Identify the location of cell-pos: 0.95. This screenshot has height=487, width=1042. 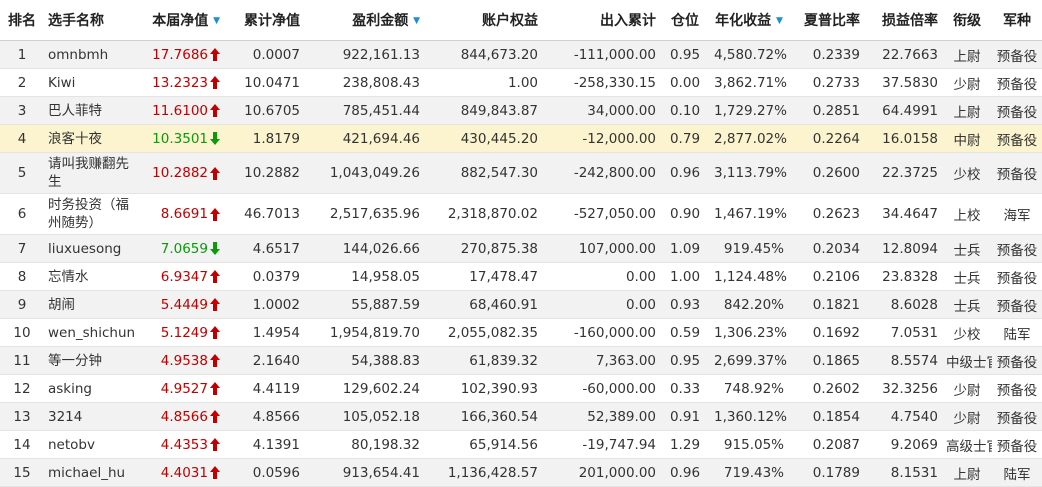
(685, 54).